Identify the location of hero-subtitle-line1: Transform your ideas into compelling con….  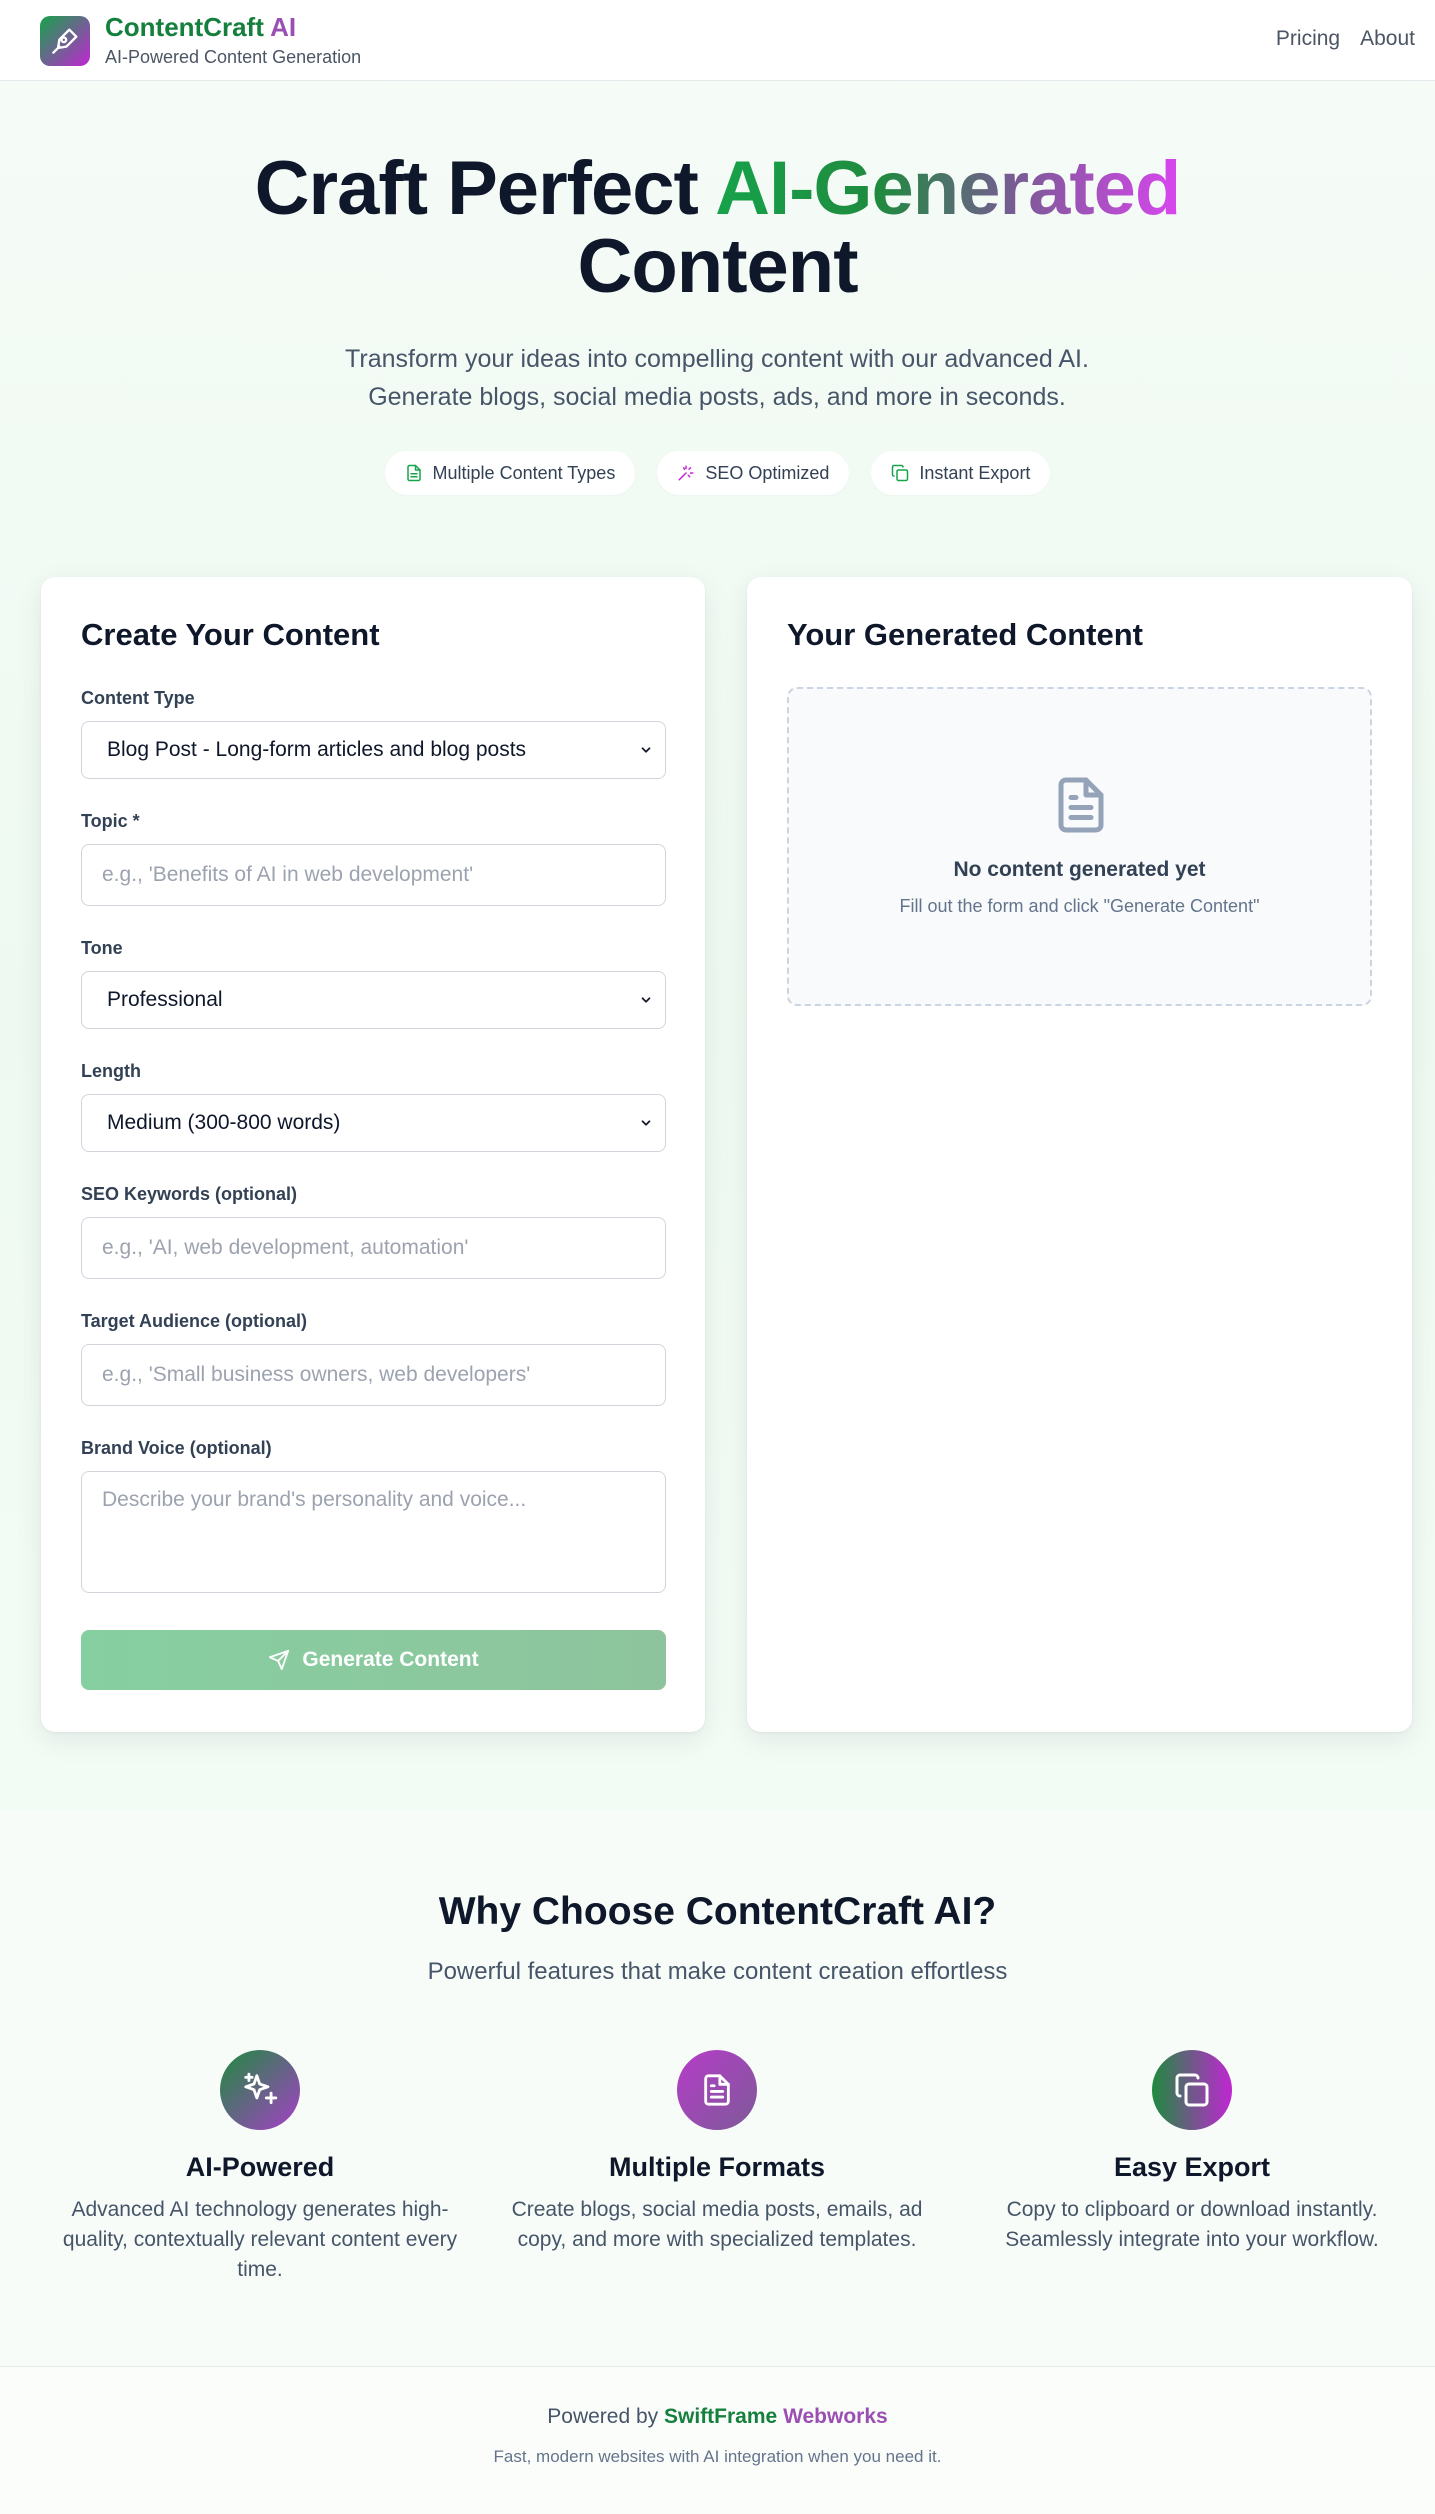
(717, 359).